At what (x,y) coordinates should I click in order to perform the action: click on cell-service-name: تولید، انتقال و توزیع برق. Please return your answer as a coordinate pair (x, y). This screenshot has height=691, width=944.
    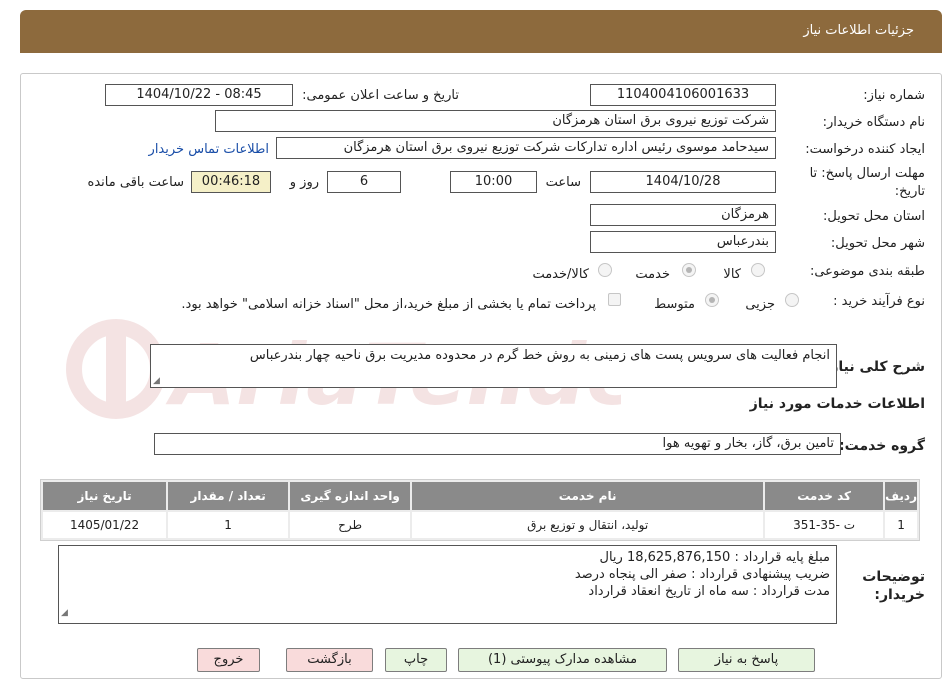
    Looking at the image, I should click on (588, 525).